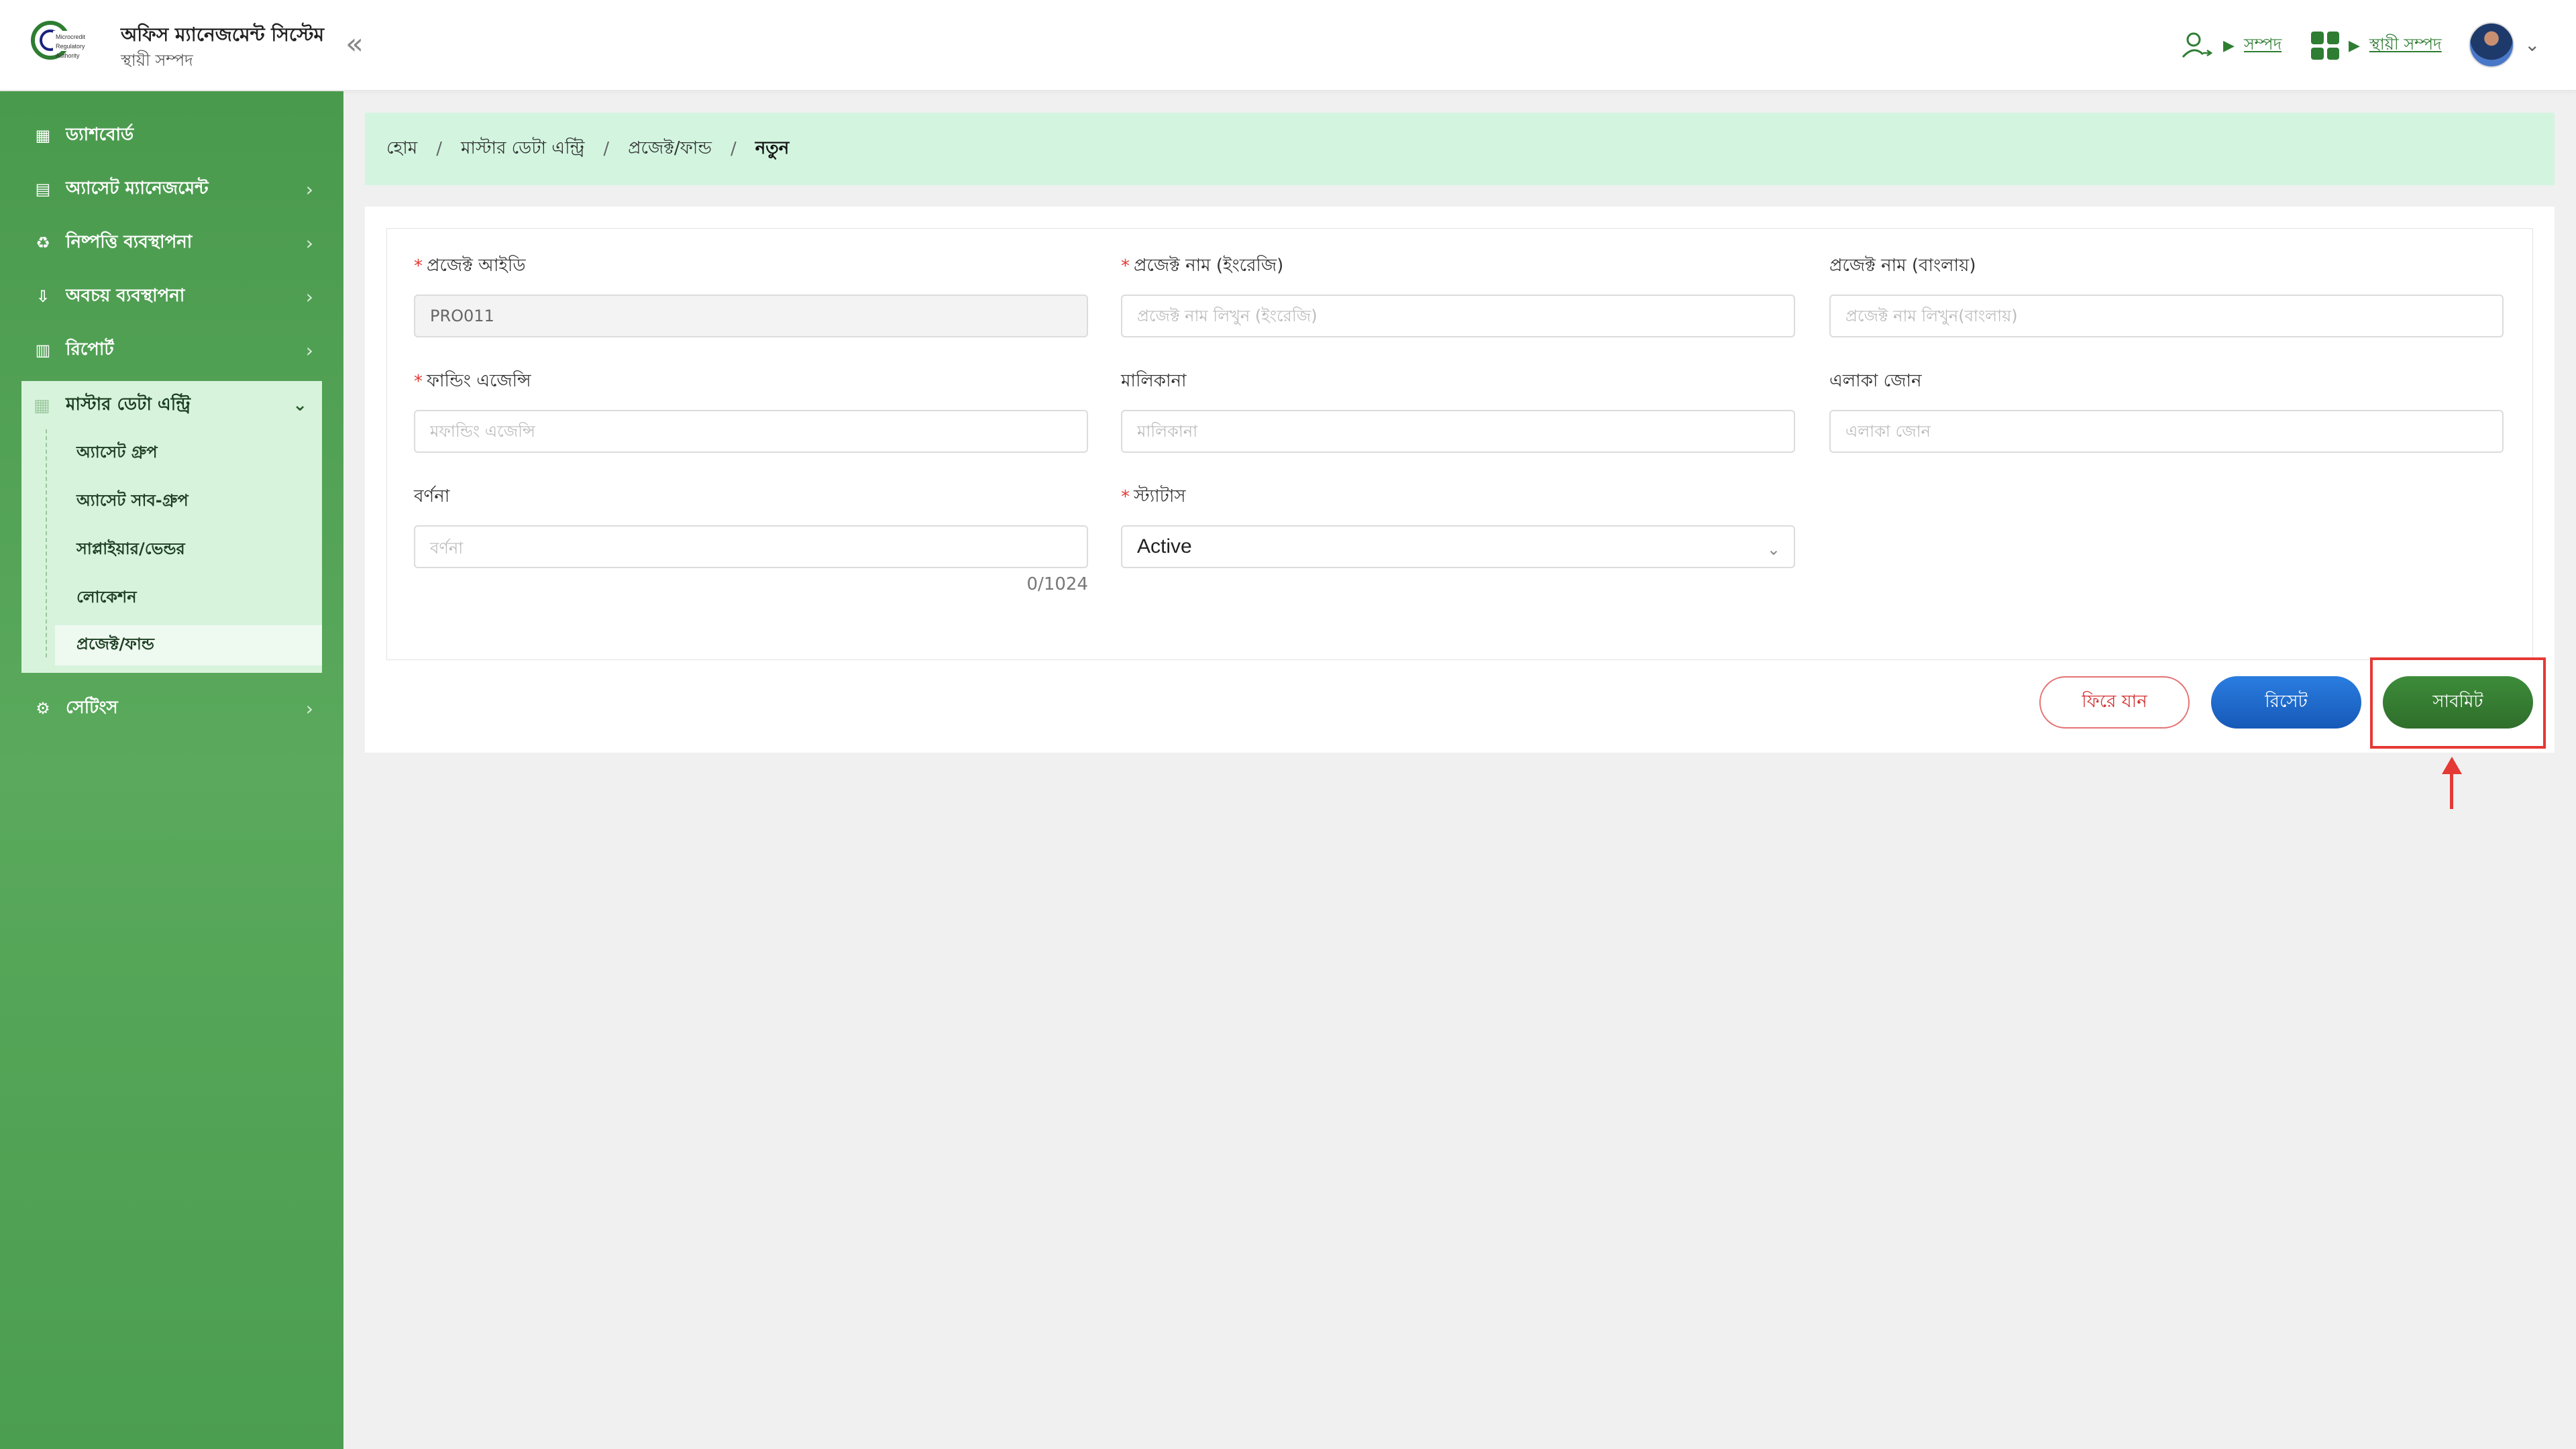 This screenshot has width=2576, height=1449. What do you see at coordinates (751, 546) in the screenshot?
I see `description-textarea` at bounding box center [751, 546].